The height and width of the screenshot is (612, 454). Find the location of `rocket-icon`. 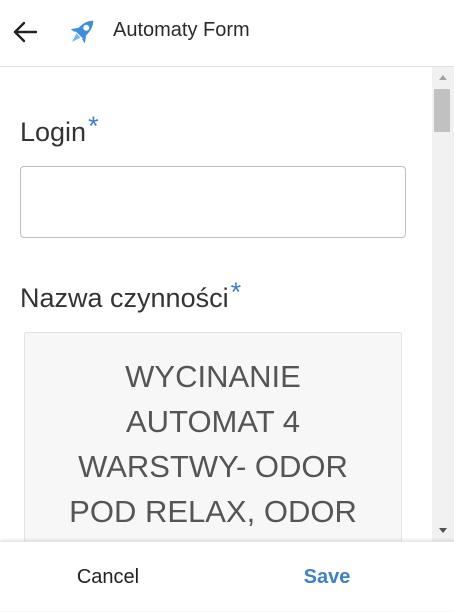

rocket-icon is located at coordinates (82, 32).